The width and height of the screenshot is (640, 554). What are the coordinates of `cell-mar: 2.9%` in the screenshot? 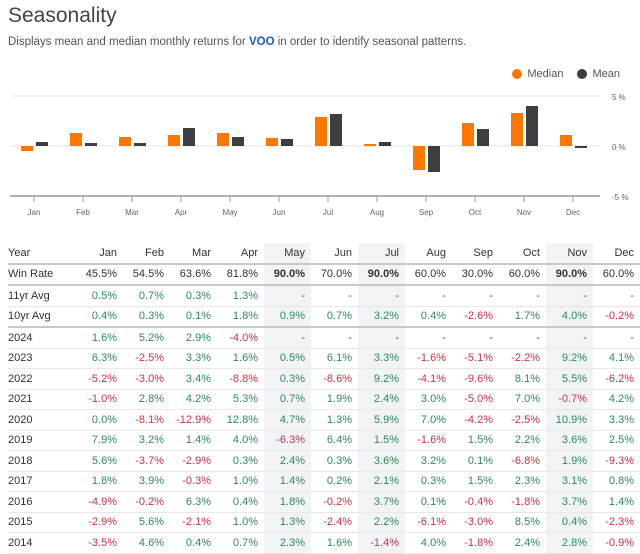 It's located at (198, 337).